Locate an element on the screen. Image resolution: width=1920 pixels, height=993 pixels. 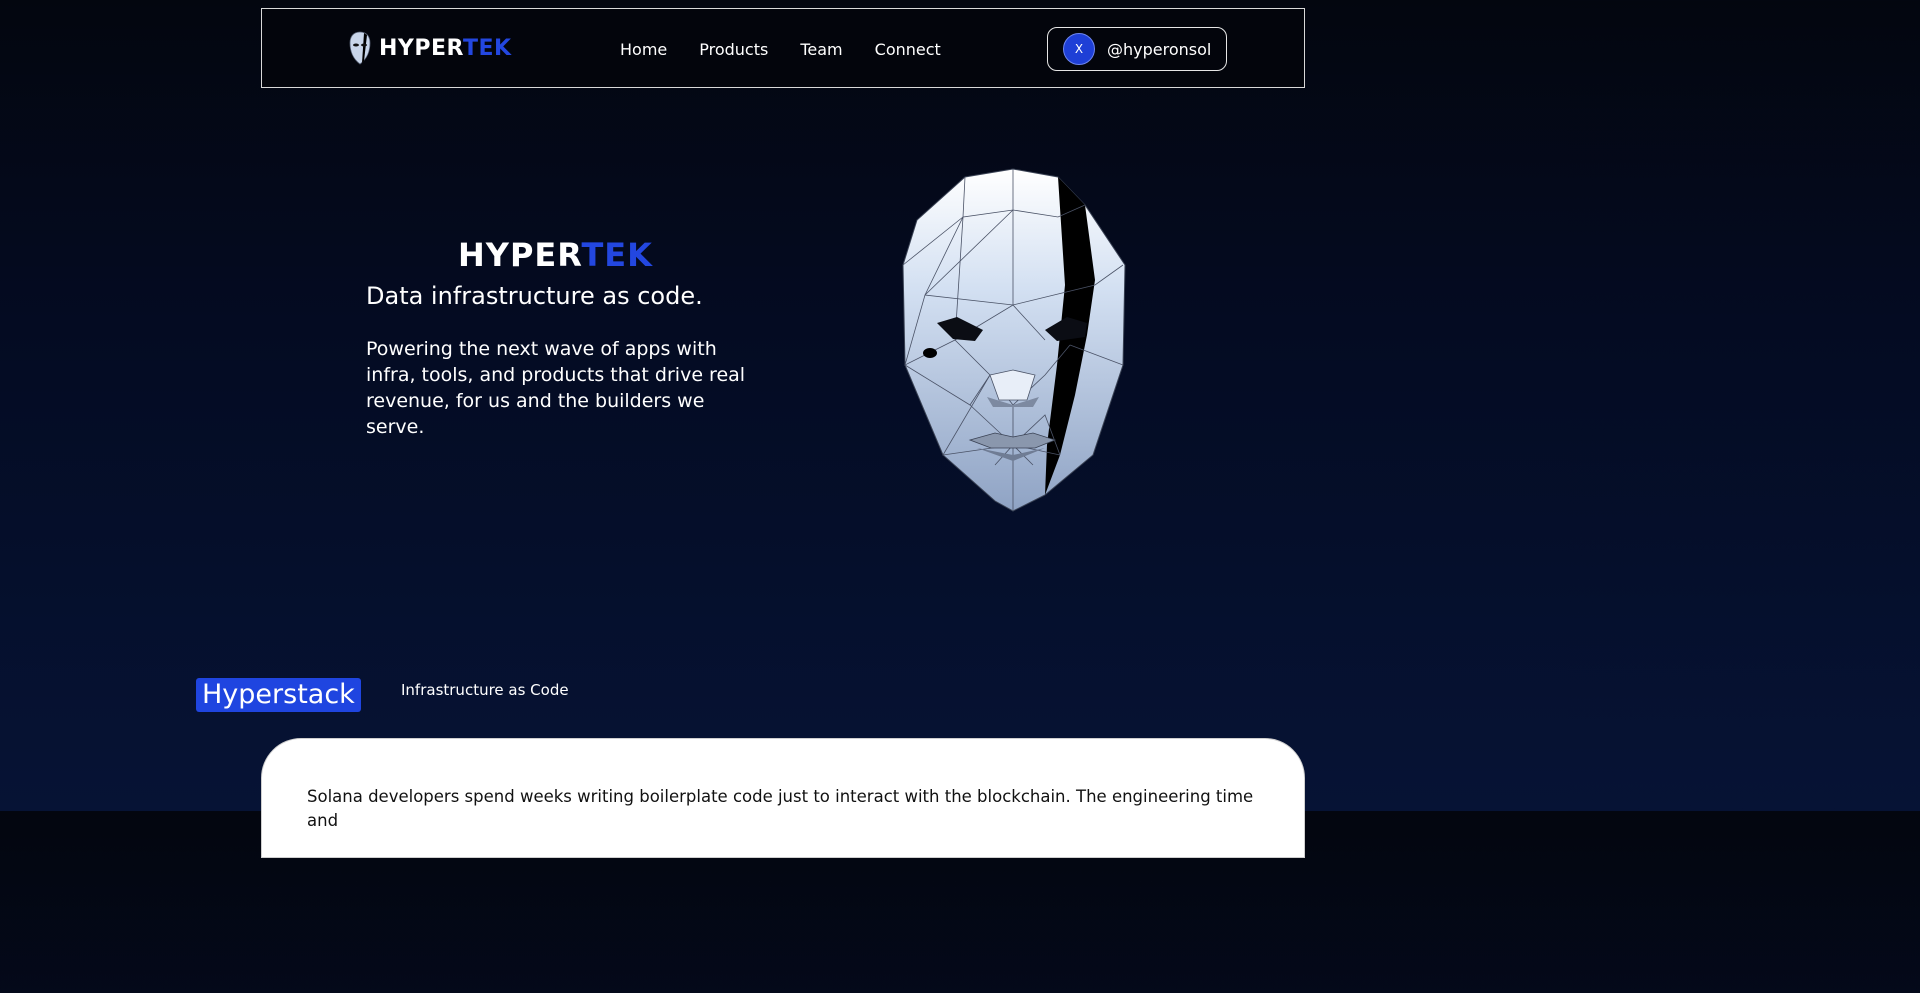
hyperstack-badge: Hyperstack is located at coordinates (278, 695).